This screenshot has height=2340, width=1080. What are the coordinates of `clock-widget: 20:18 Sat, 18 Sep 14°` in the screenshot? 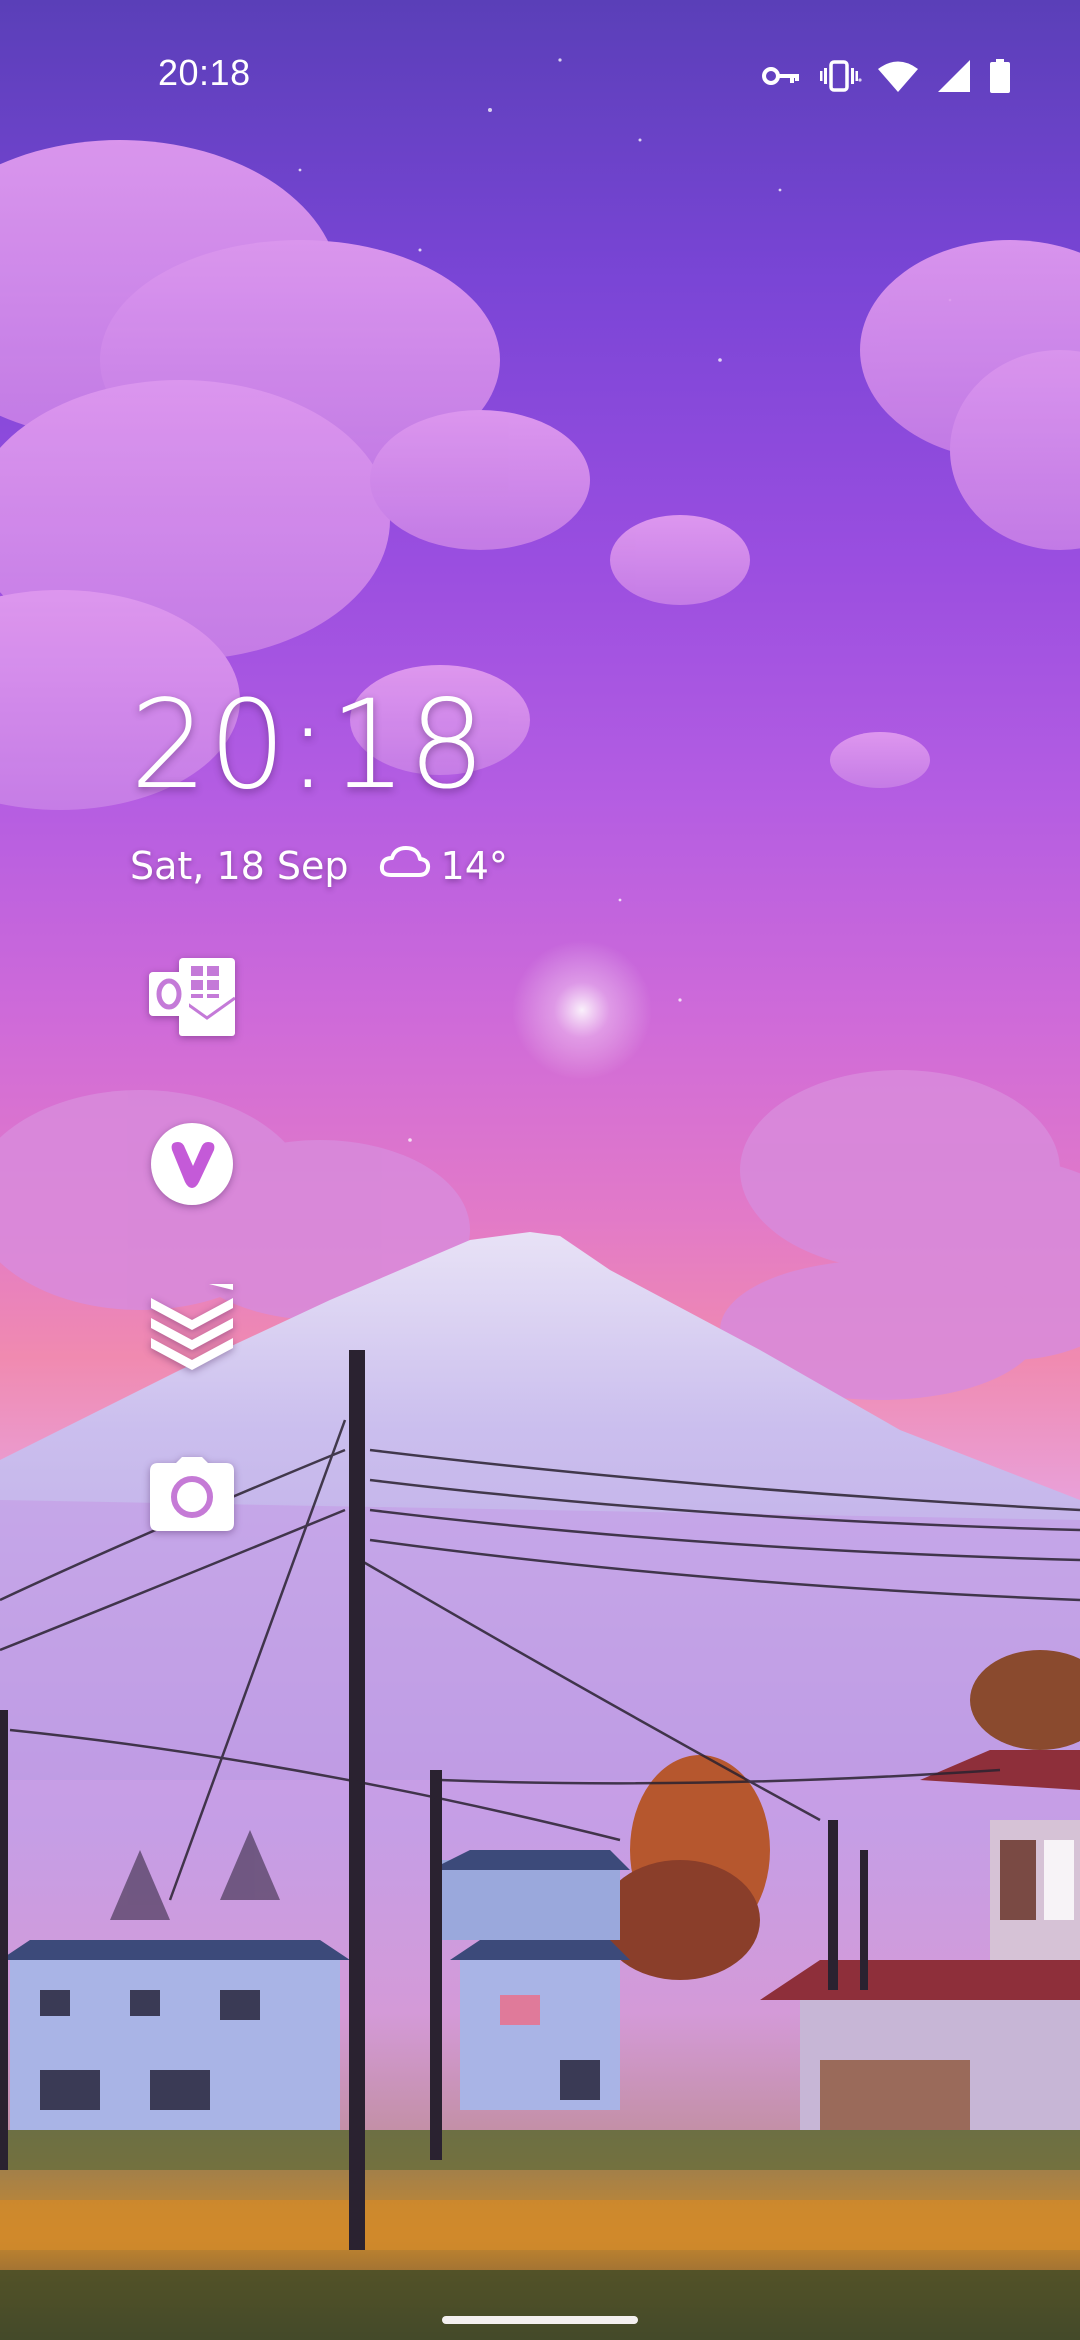 It's located at (430, 784).